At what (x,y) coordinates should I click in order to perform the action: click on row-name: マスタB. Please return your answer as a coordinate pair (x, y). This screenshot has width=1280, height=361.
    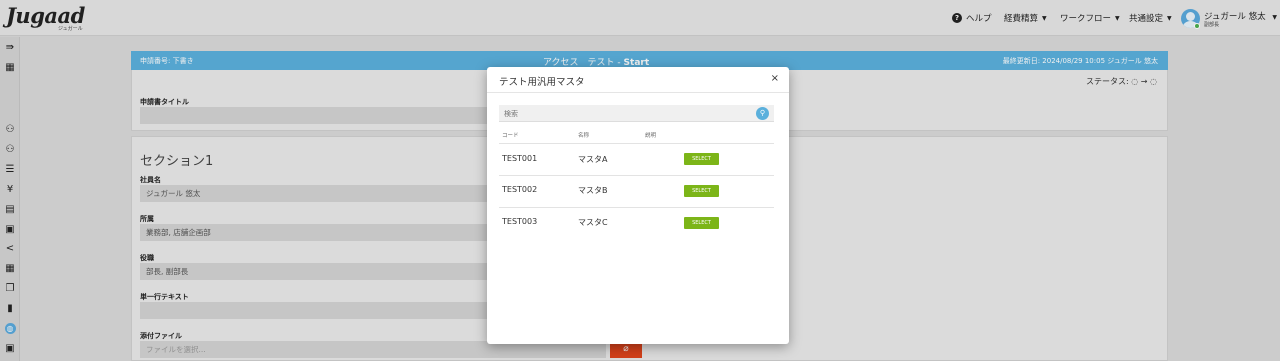
    Looking at the image, I should click on (593, 190).